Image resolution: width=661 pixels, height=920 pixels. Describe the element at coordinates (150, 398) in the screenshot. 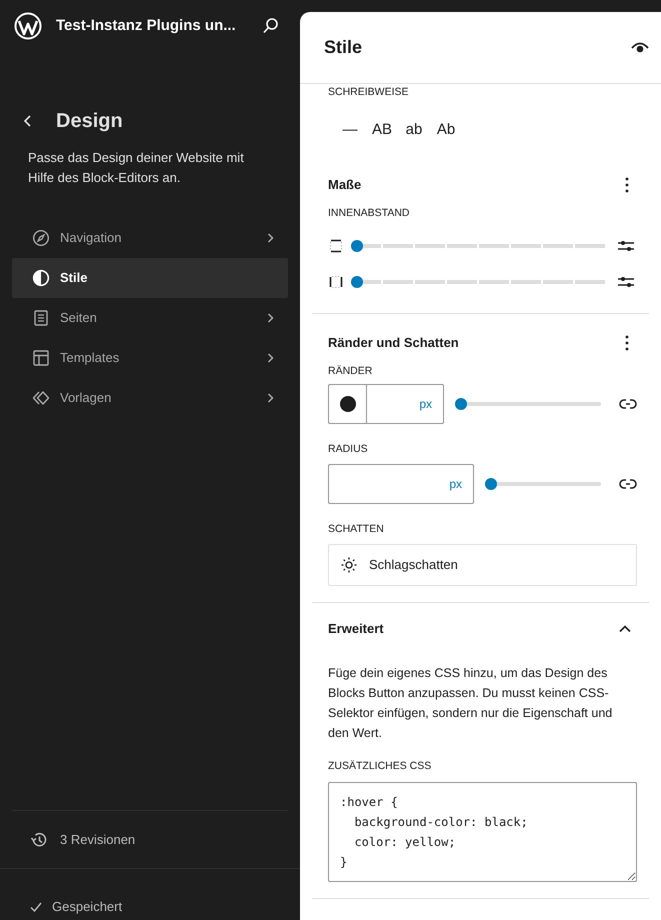

I see `nav-item: Vorlagen` at that location.